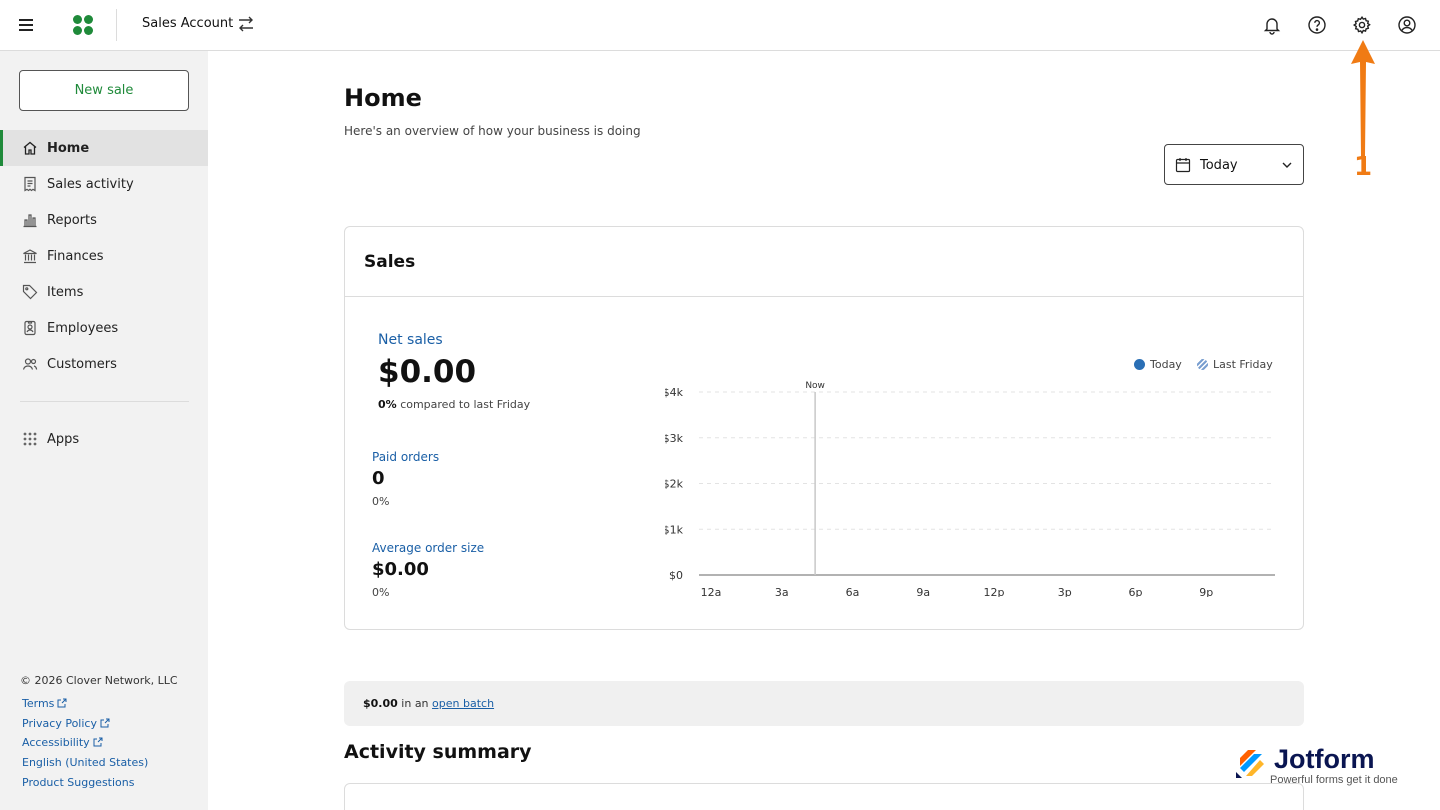  Describe the element at coordinates (994, 591) in the screenshot. I see `x-tick-label: 12p` at that location.